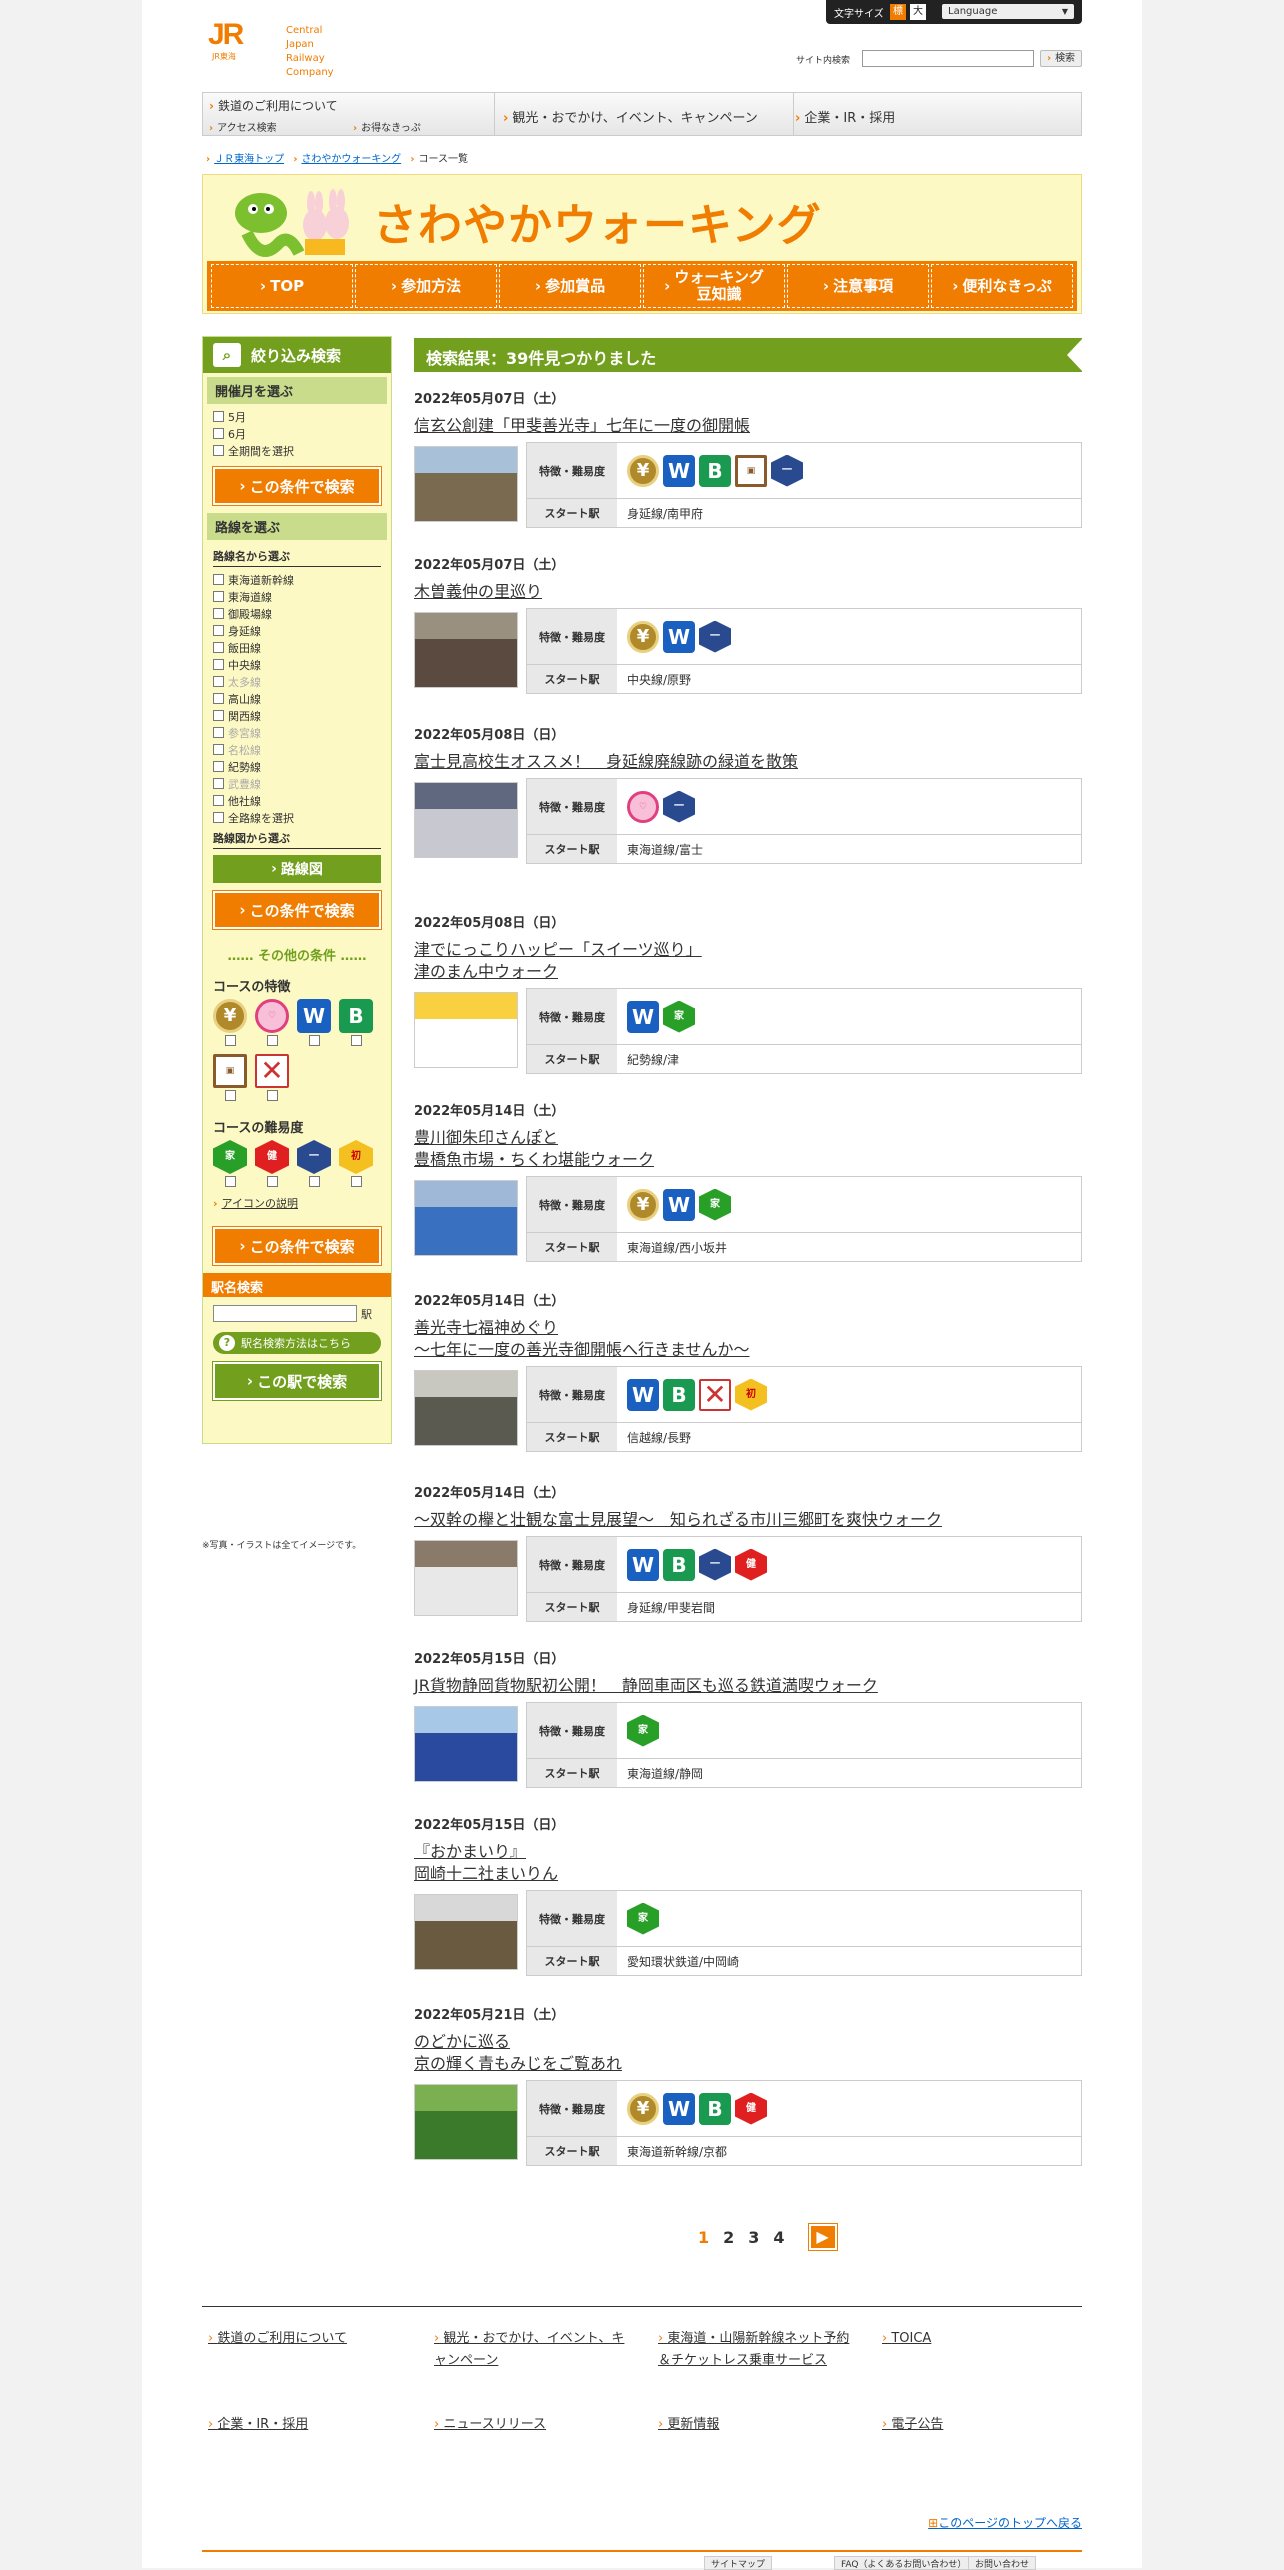 The width and height of the screenshot is (1284, 2570). What do you see at coordinates (297, 1381) in the screenshot?
I see `station-search-button: › この駅で検索` at bounding box center [297, 1381].